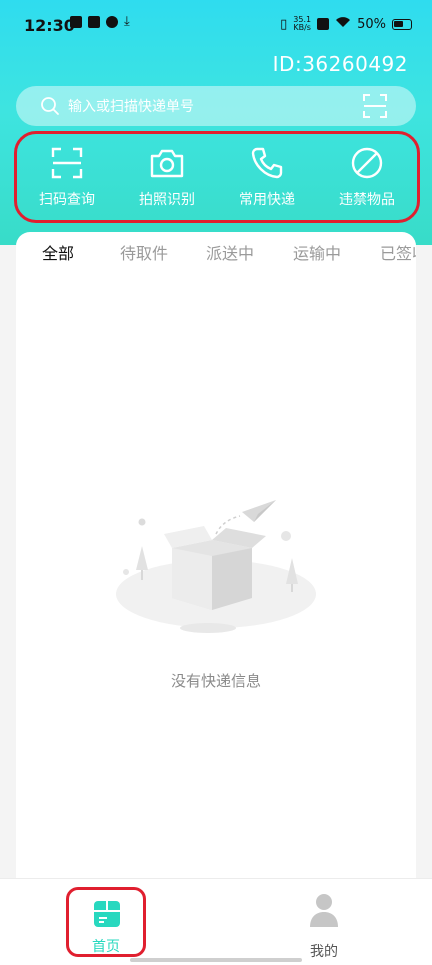 Image resolution: width=432 pixels, height=965 pixels. I want to click on check-notification-icon, so click(112, 22).